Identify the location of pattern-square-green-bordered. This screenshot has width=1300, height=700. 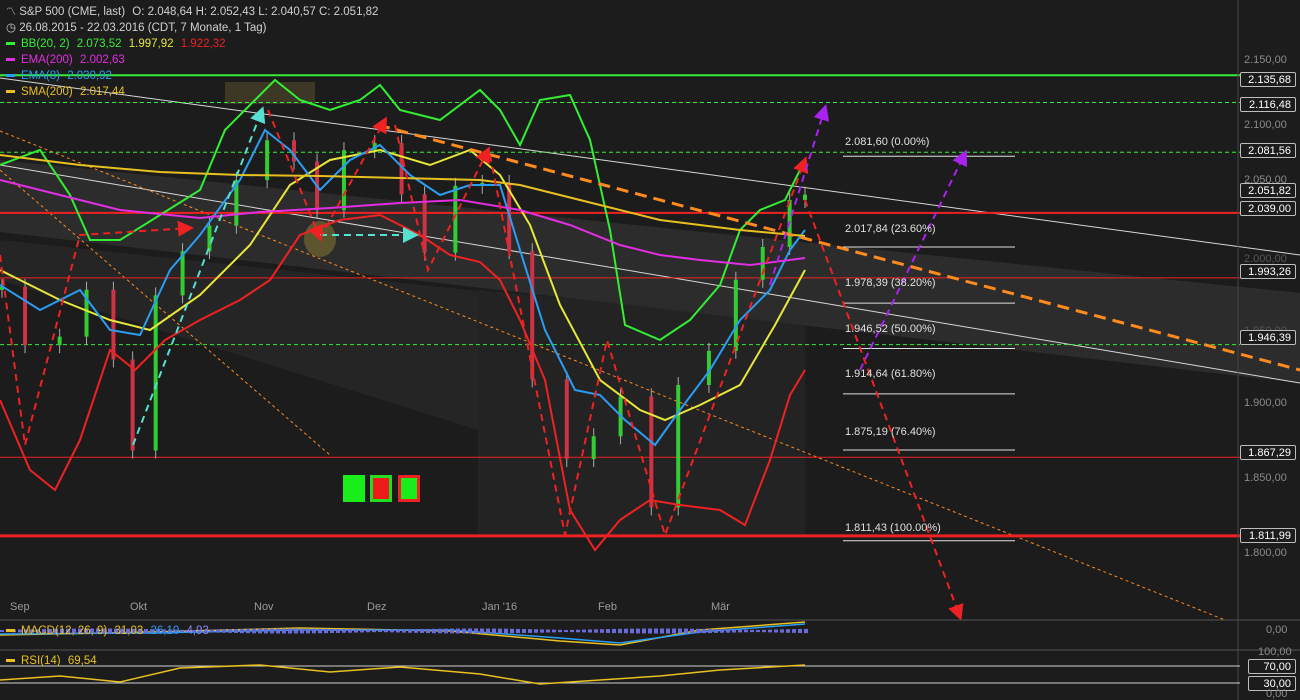
(409, 488).